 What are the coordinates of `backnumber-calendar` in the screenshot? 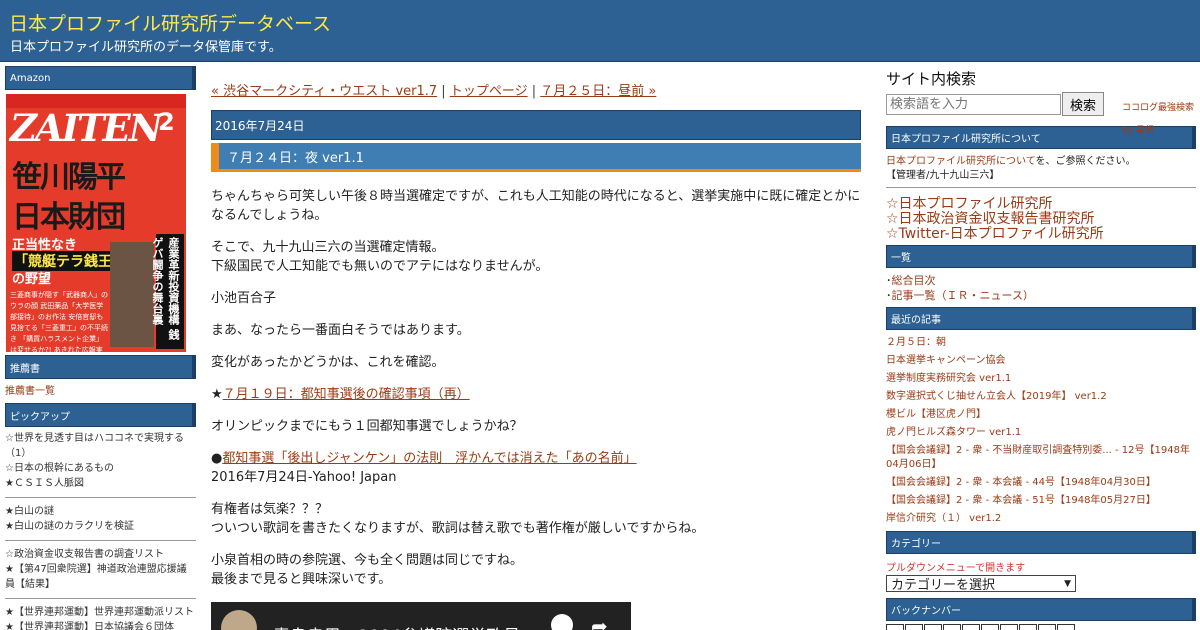 It's located at (1041, 627).